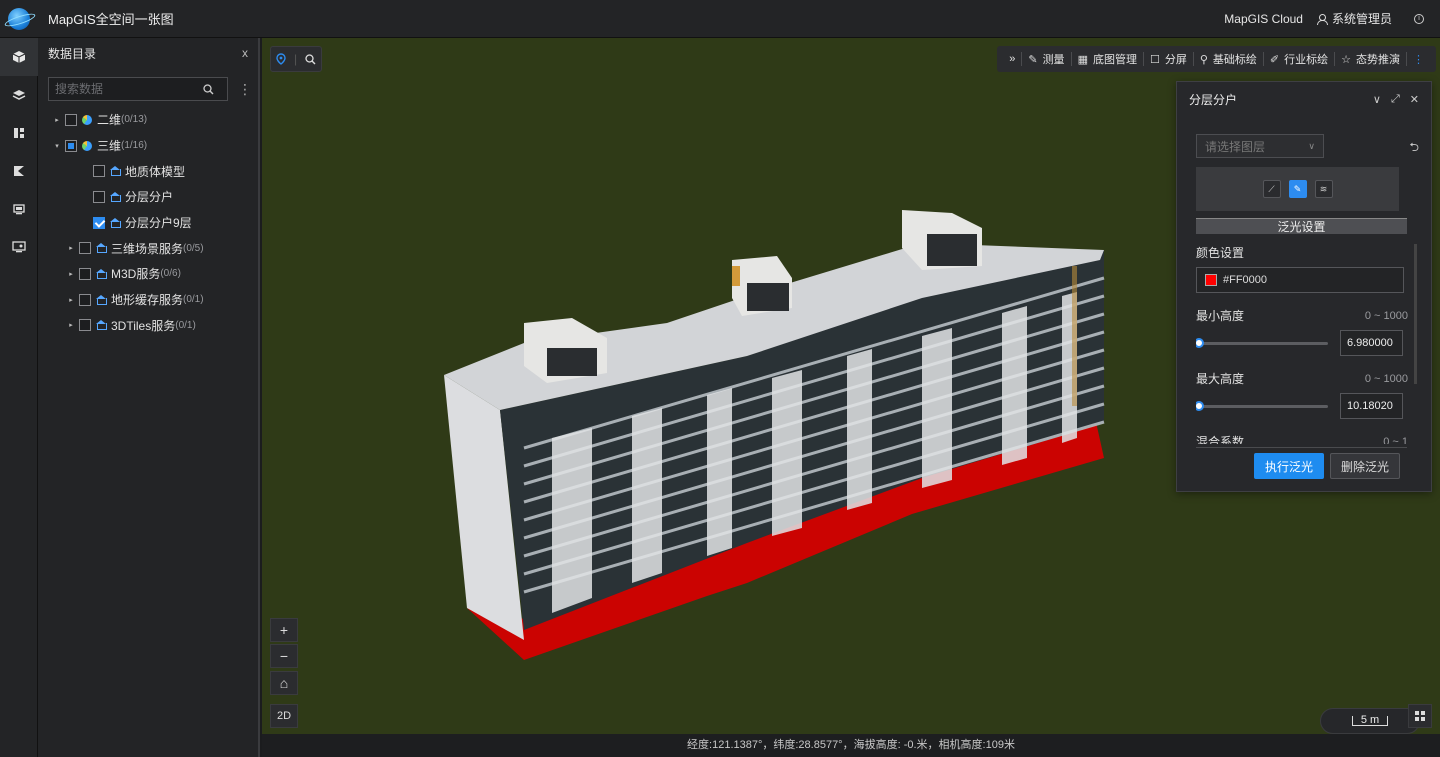 This screenshot has width=1440, height=757. I want to click on brush-icon: ✎, so click(1297, 188).